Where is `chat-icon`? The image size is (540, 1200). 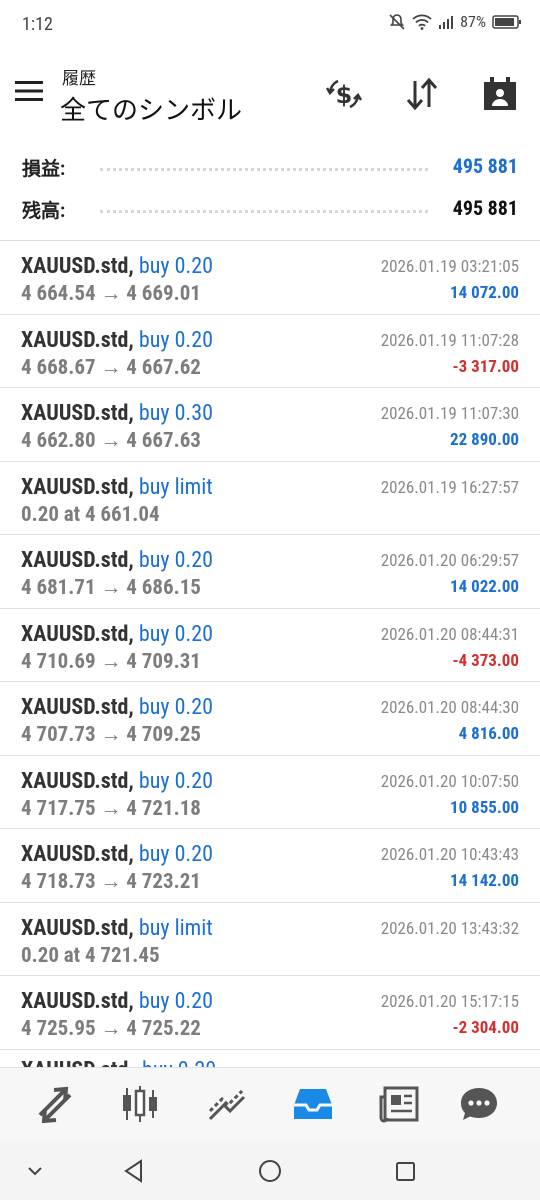 chat-icon is located at coordinates (479, 1104).